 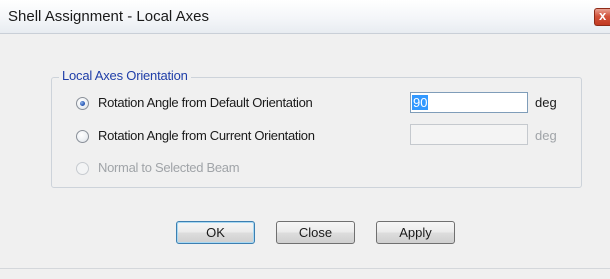 I want to click on radio-current-orientation-label: Rotation Angle from Current Orientation, so click(x=206, y=135).